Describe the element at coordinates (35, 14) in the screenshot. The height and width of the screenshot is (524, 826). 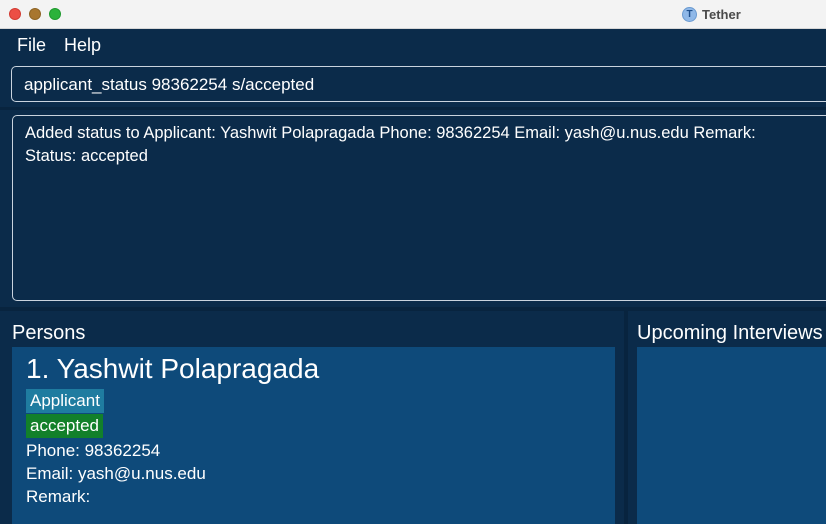
I see `minimize-window-button` at that location.